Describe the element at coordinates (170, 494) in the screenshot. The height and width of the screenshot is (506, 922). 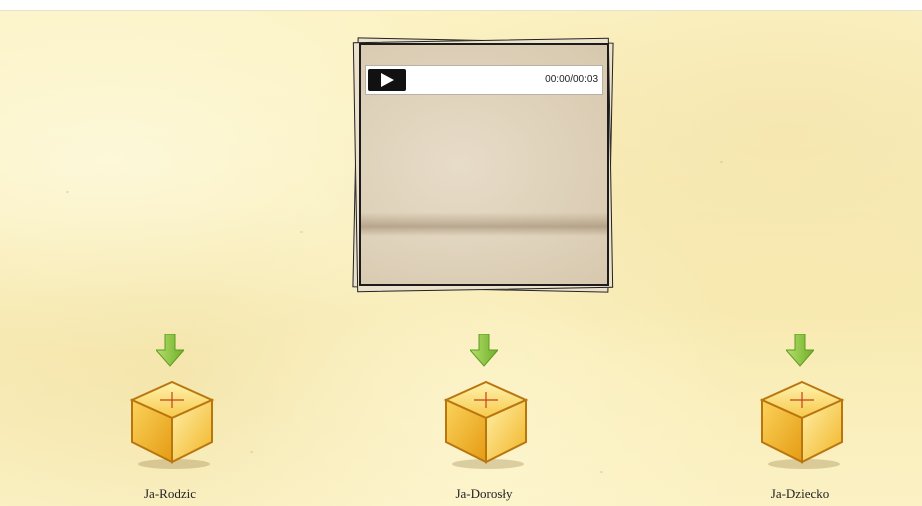
I see `item-label: Ja-Rodzic` at that location.